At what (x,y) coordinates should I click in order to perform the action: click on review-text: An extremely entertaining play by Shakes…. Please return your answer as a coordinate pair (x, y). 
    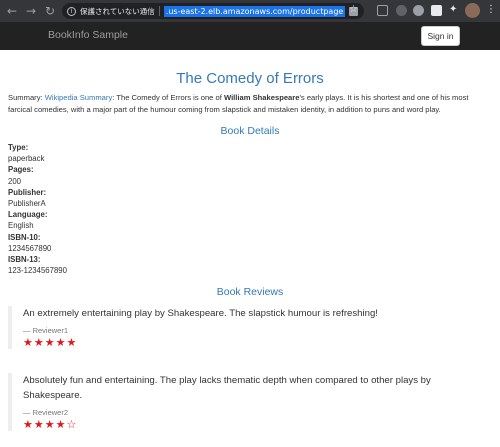
    Looking at the image, I should click on (200, 313).